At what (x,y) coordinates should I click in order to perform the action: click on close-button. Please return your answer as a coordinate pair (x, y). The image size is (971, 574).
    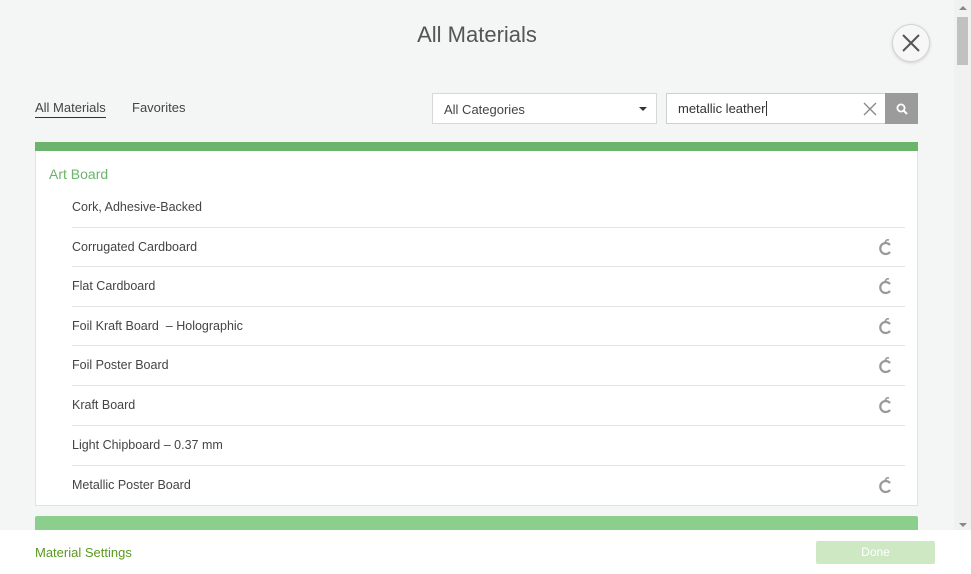
    Looking at the image, I should click on (911, 43).